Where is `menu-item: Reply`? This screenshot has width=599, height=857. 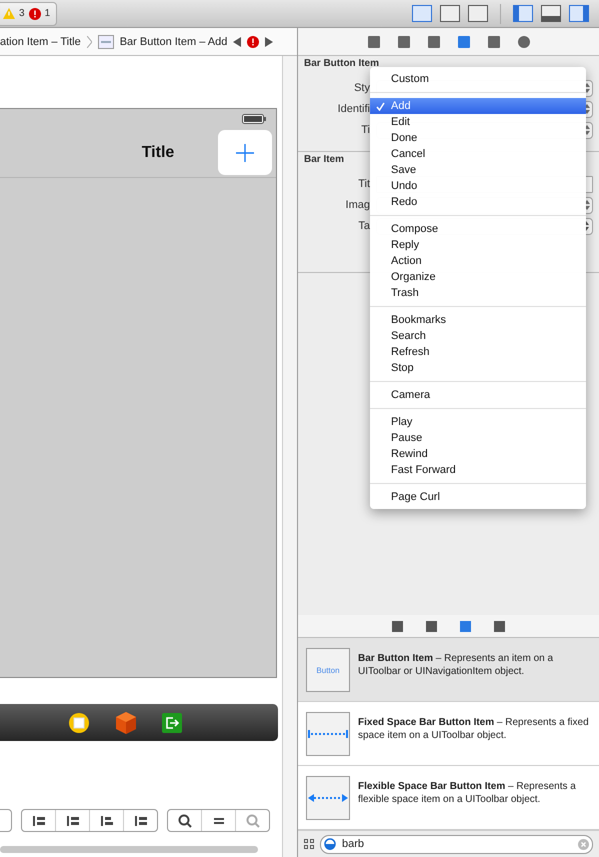
menu-item: Reply is located at coordinates (478, 245).